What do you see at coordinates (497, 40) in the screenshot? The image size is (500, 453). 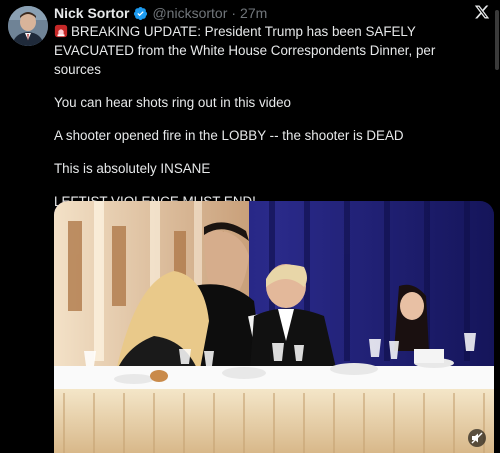 I see `scrollbar` at bounding box center [497, 40].